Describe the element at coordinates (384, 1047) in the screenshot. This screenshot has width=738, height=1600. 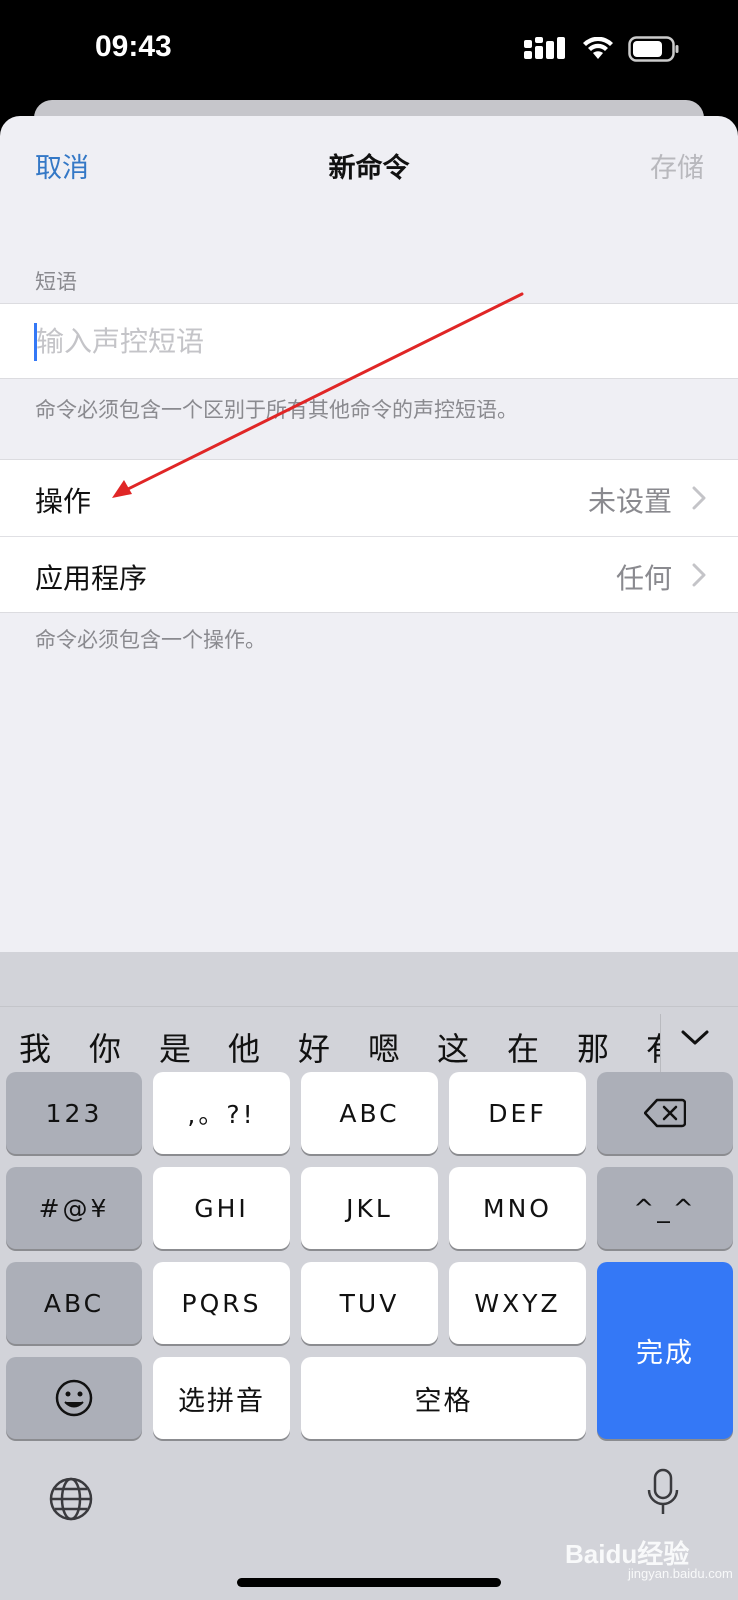
I see `candidate-word: 嗯` at that location.